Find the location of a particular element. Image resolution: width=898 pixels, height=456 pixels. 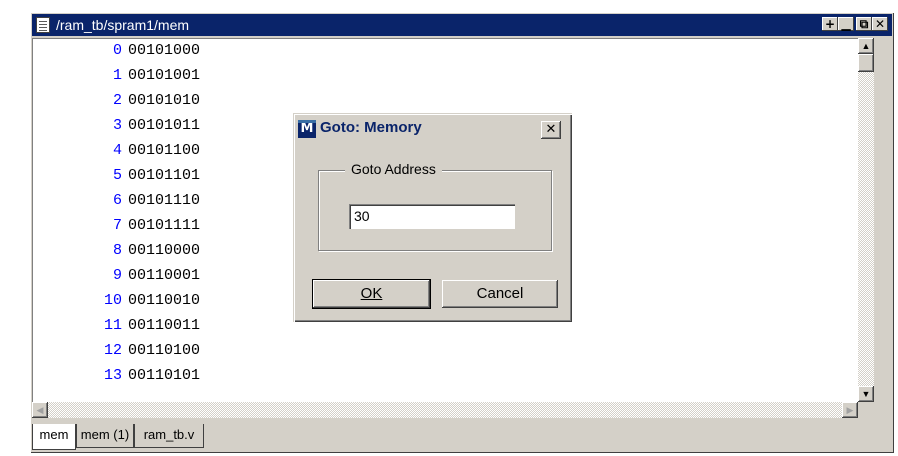

memory-address: 2 is located at coordinates (117, 100).